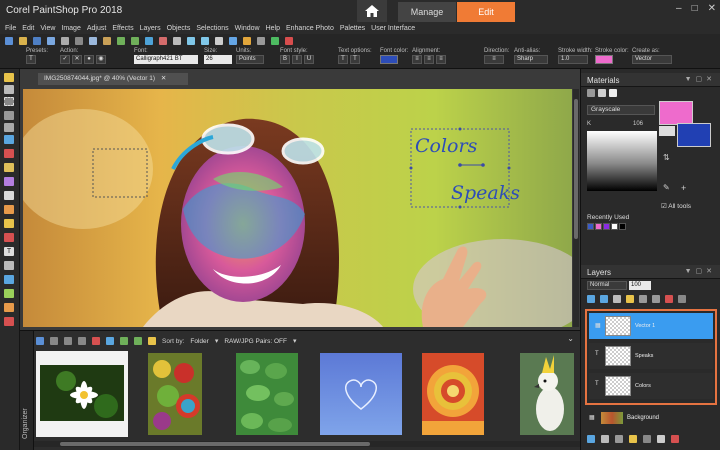  Describe the element at coordinates (255, 341) in the screenshot. I see `raw-jpg-toggle: RAW/JPG Pairs: OFF` at that location.